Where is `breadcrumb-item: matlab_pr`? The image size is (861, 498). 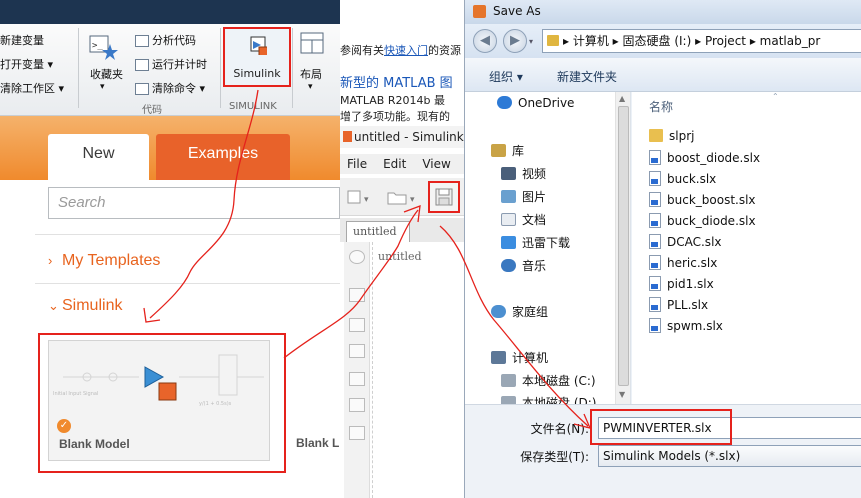
breadcrumb-item: matlab_pr is located at coordinates (790, 41).